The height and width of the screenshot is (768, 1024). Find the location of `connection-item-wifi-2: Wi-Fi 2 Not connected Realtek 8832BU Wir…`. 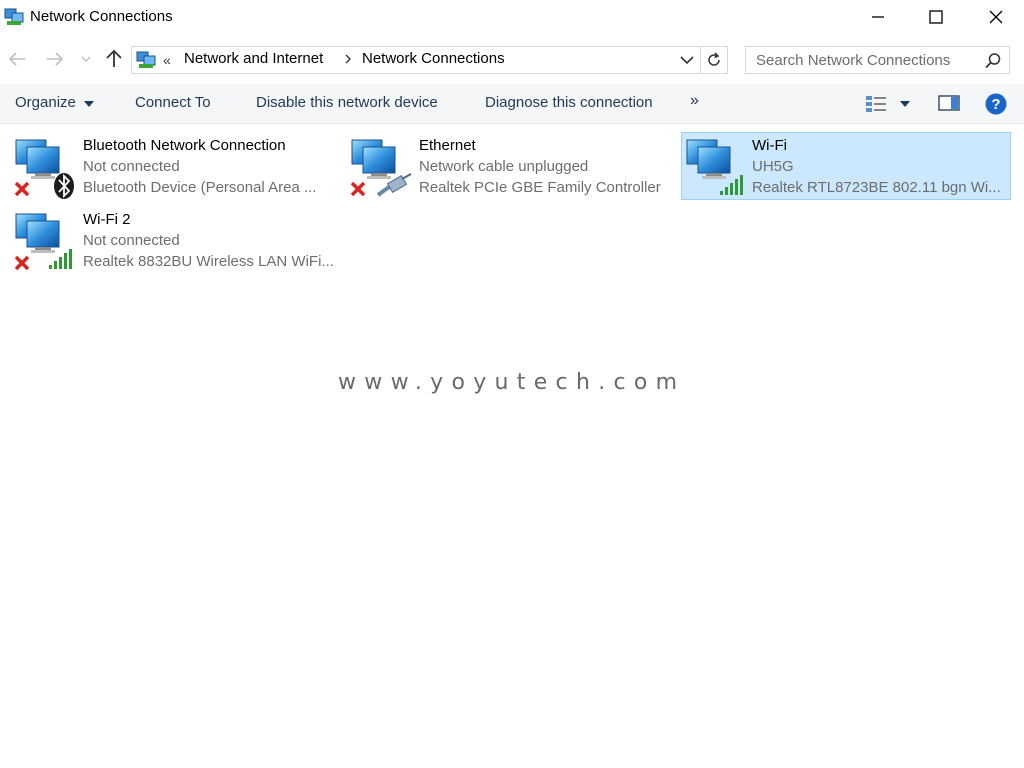

connection-item-wifi-2: Wi-Fi 2 Not connected Realtek 8832BU Wir… is located at coordinates (177, 240).